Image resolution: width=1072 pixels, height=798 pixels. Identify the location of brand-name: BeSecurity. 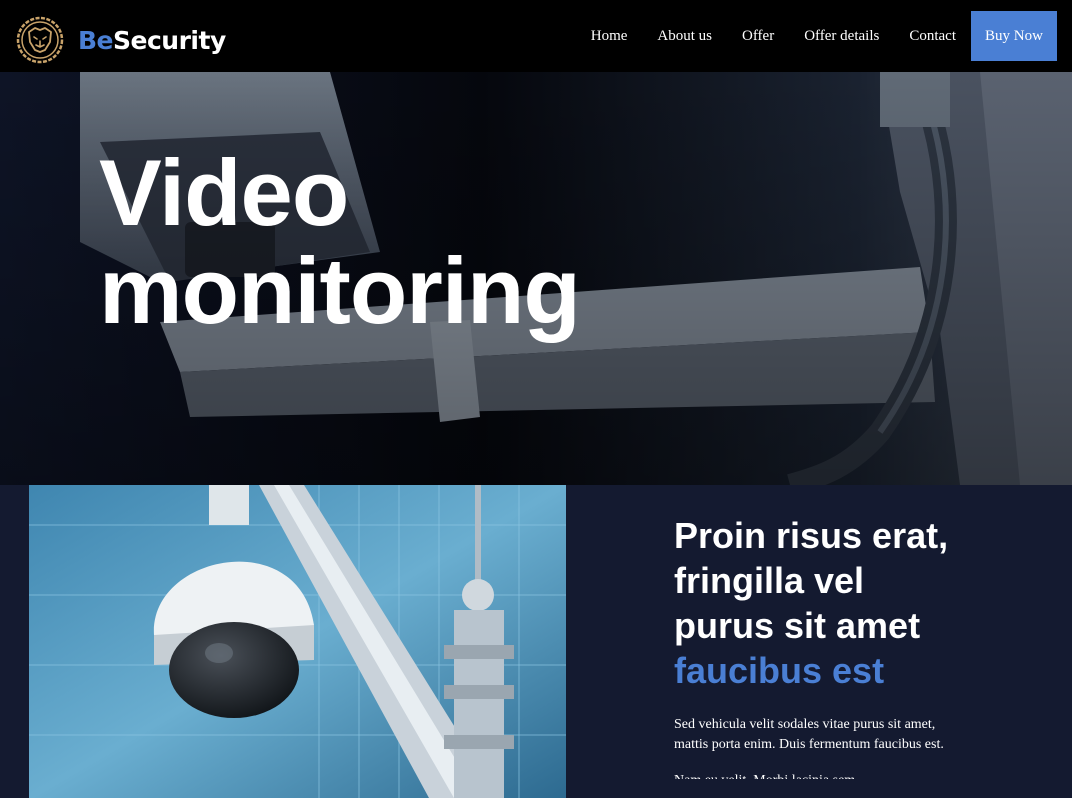
(152, 40).